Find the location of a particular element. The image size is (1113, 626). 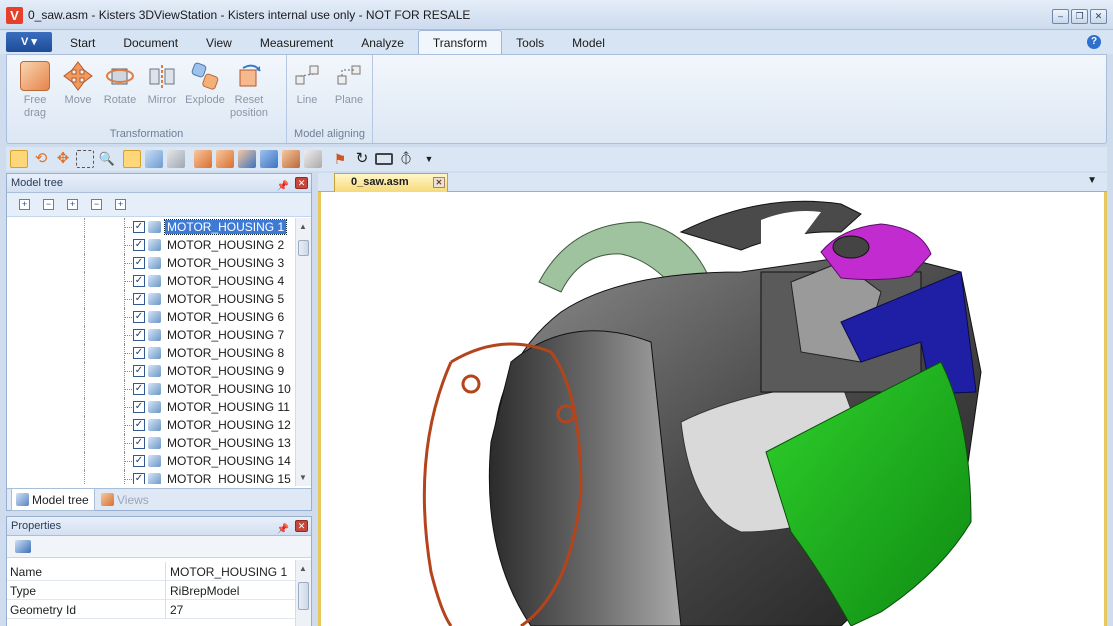

tree-item: ✓ MOTOR_HOUSING 3 is located at coordinates (152, 263).